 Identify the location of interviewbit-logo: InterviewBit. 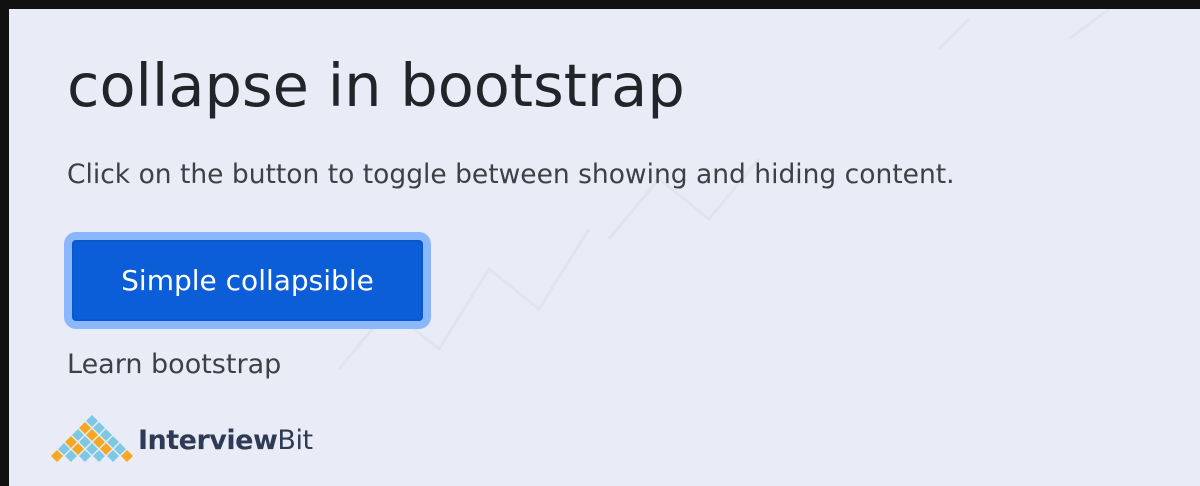
(179, 440).